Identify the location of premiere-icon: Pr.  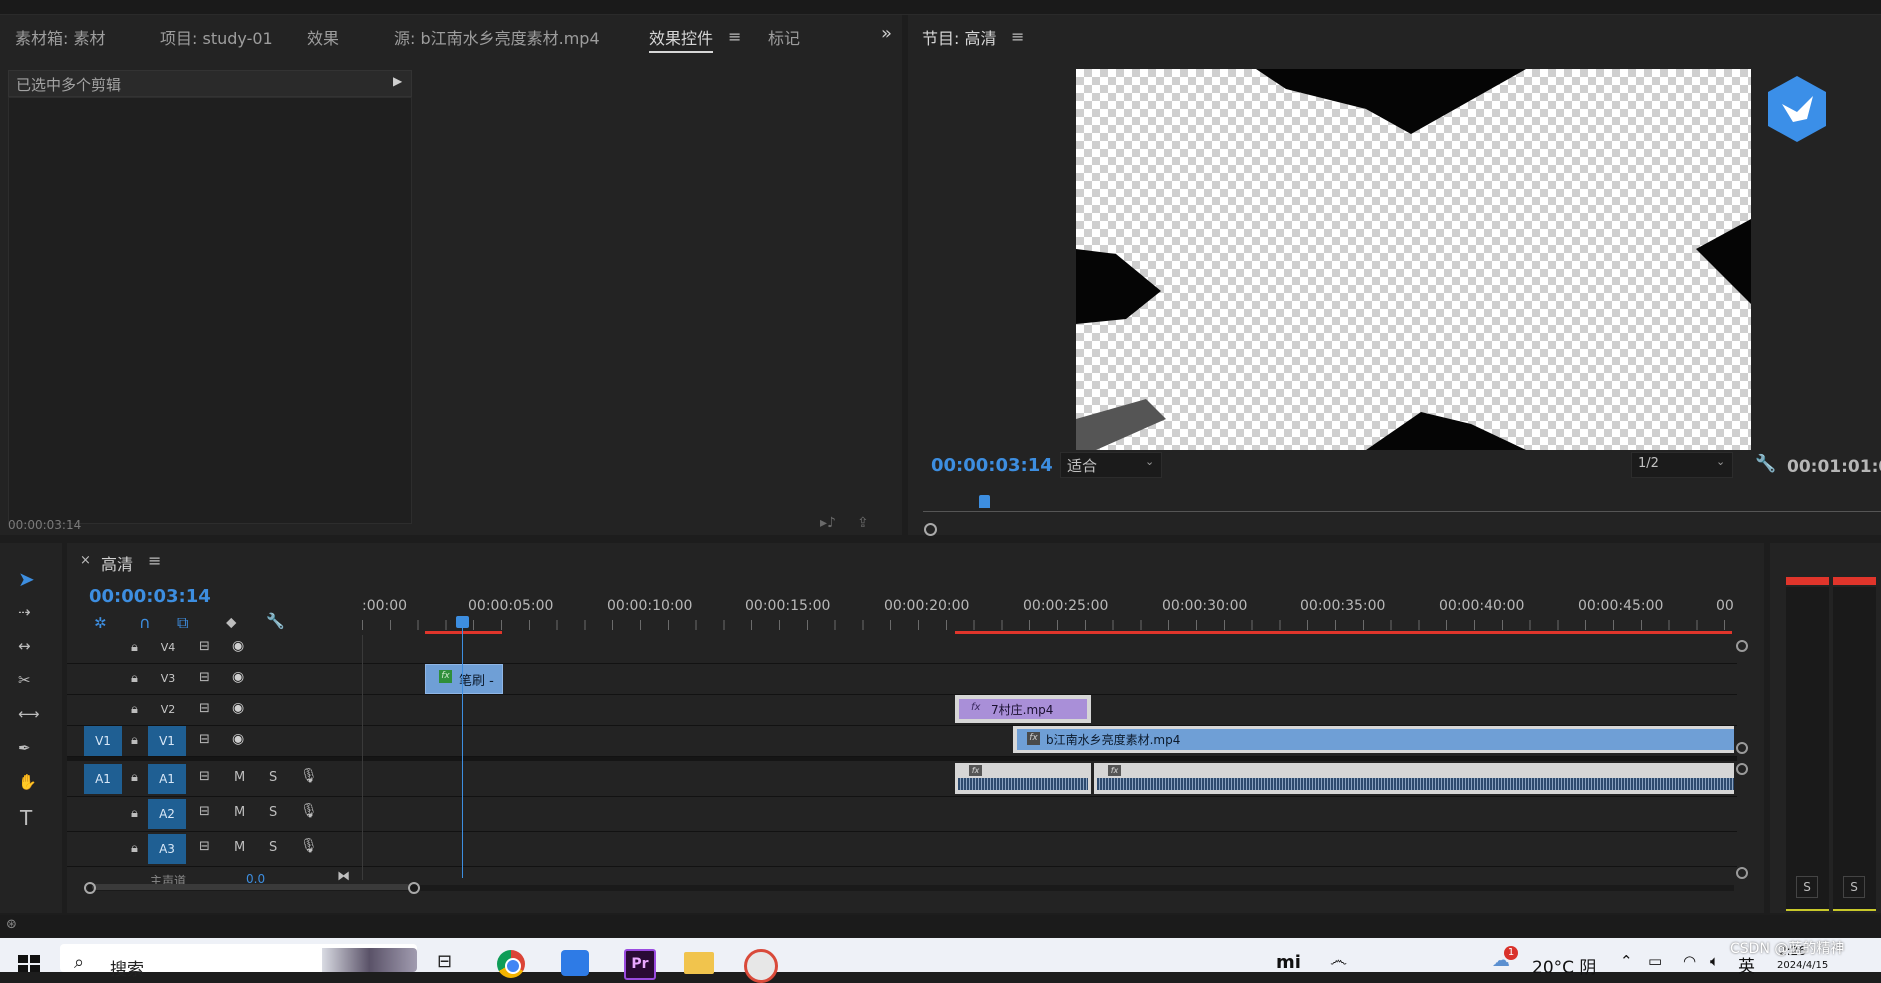
(640, 964).